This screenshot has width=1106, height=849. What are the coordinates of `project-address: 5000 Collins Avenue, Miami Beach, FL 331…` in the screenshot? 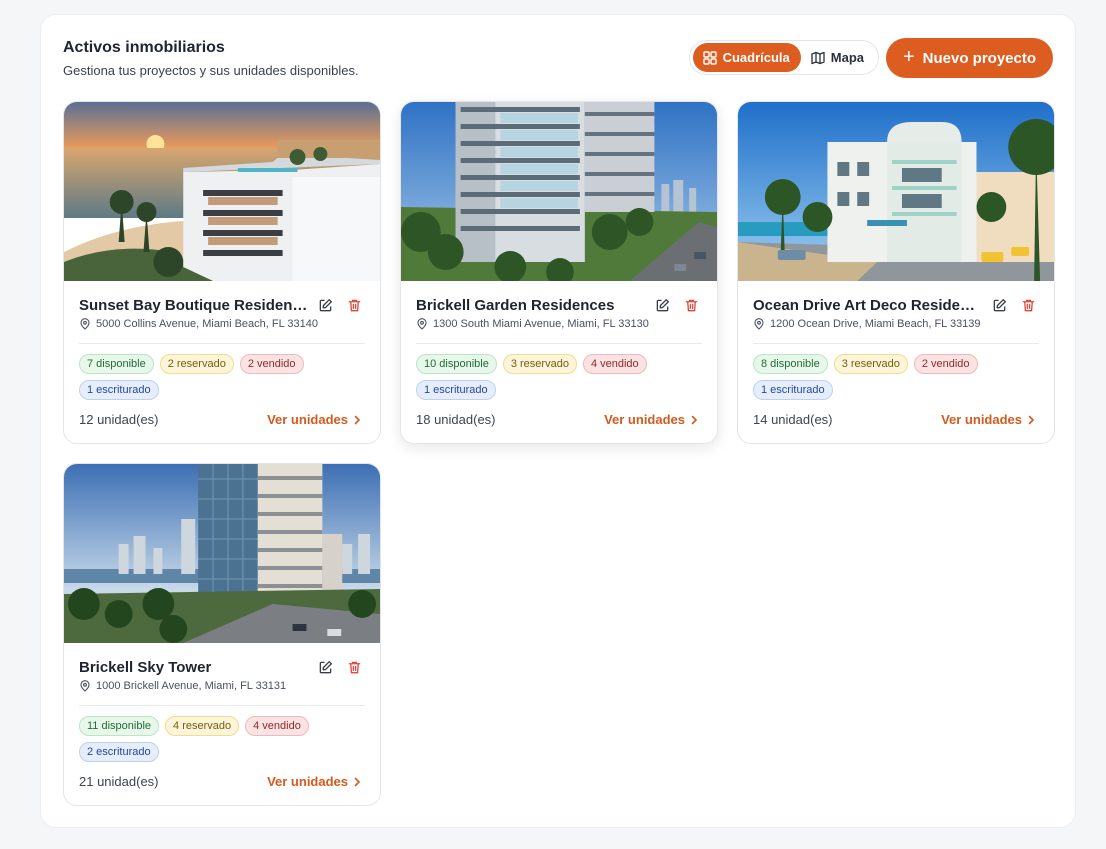 It's located at (200, 324).